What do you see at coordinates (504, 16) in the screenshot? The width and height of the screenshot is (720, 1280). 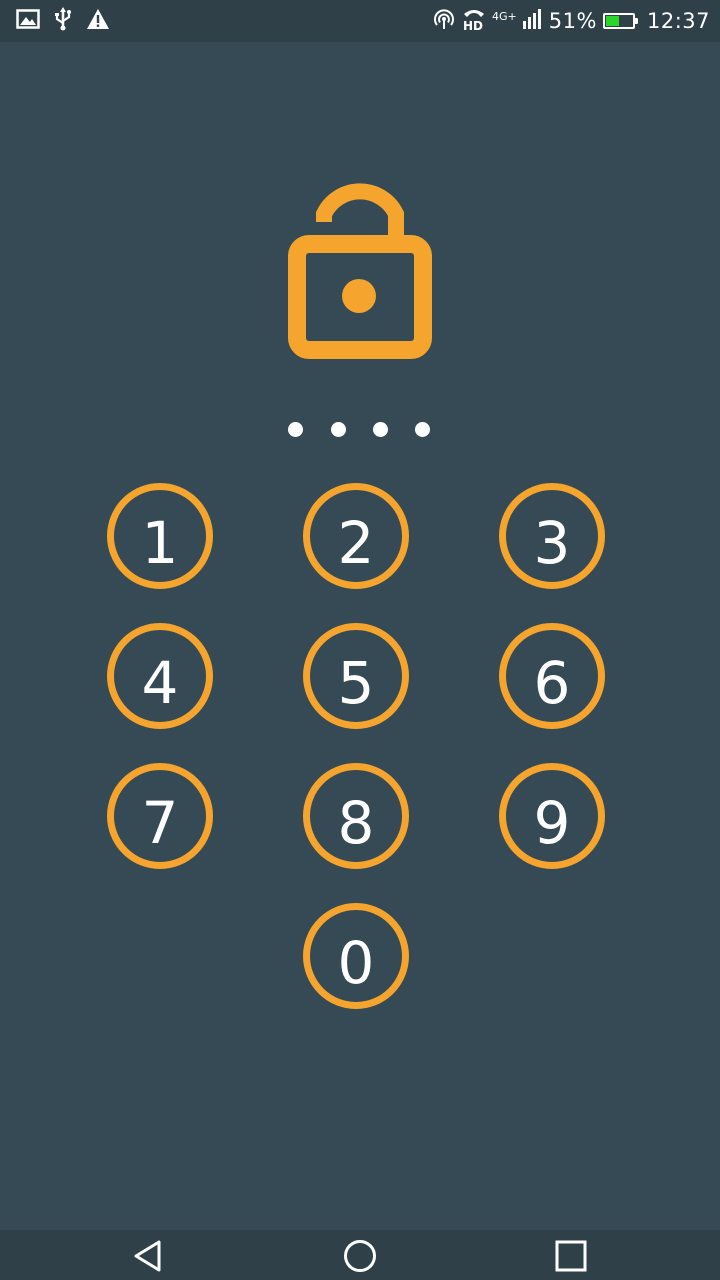 I see `network-type: 4G+` at bounding box center [504, 16].